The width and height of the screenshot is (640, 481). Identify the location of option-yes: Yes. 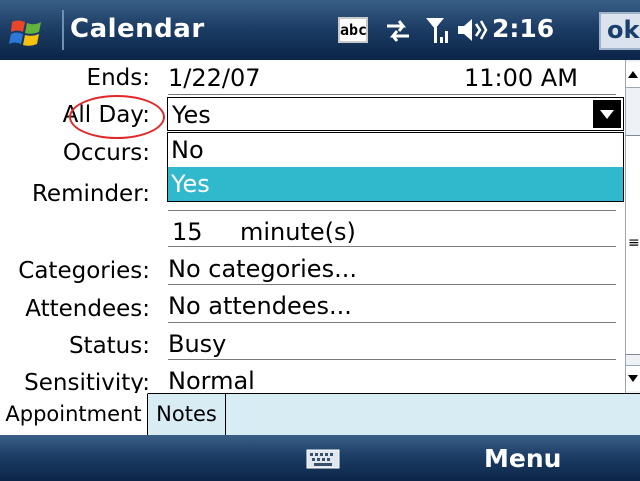
(395, 184).